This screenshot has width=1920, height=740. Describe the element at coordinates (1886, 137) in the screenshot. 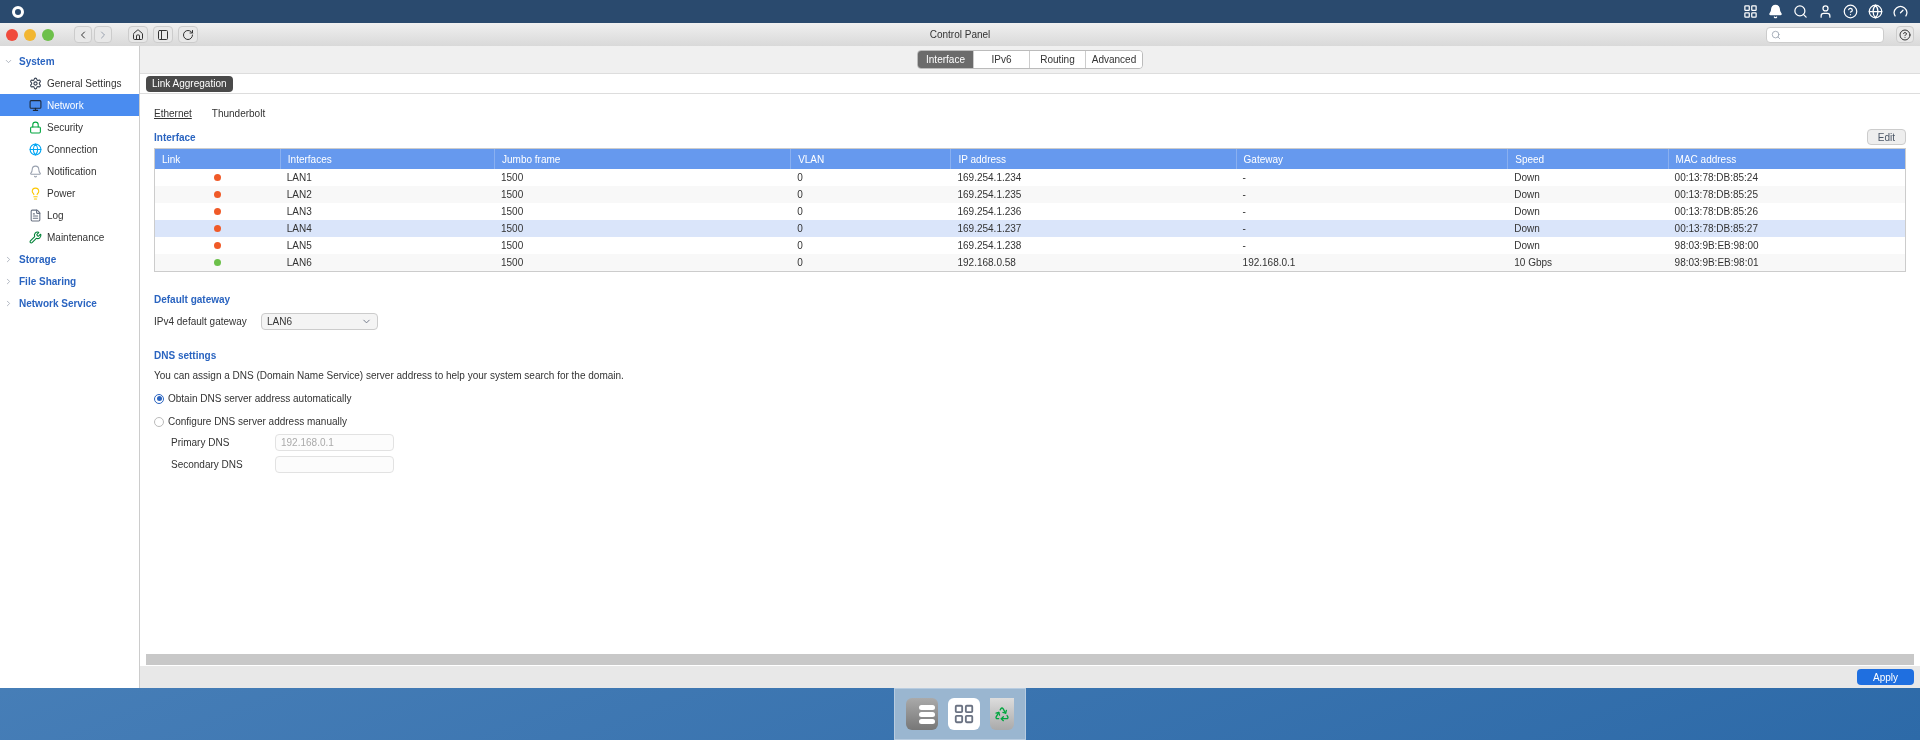

I see `edit-button: Edit` at that location.